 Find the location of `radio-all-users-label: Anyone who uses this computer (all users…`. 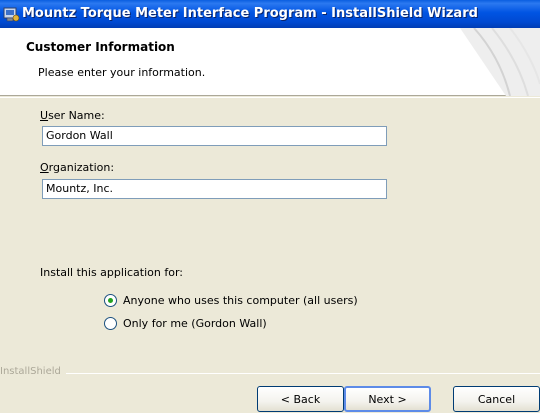

radio-all-users-label: Anyone who uses this computer (all users… is located at coordinates (240, 300).